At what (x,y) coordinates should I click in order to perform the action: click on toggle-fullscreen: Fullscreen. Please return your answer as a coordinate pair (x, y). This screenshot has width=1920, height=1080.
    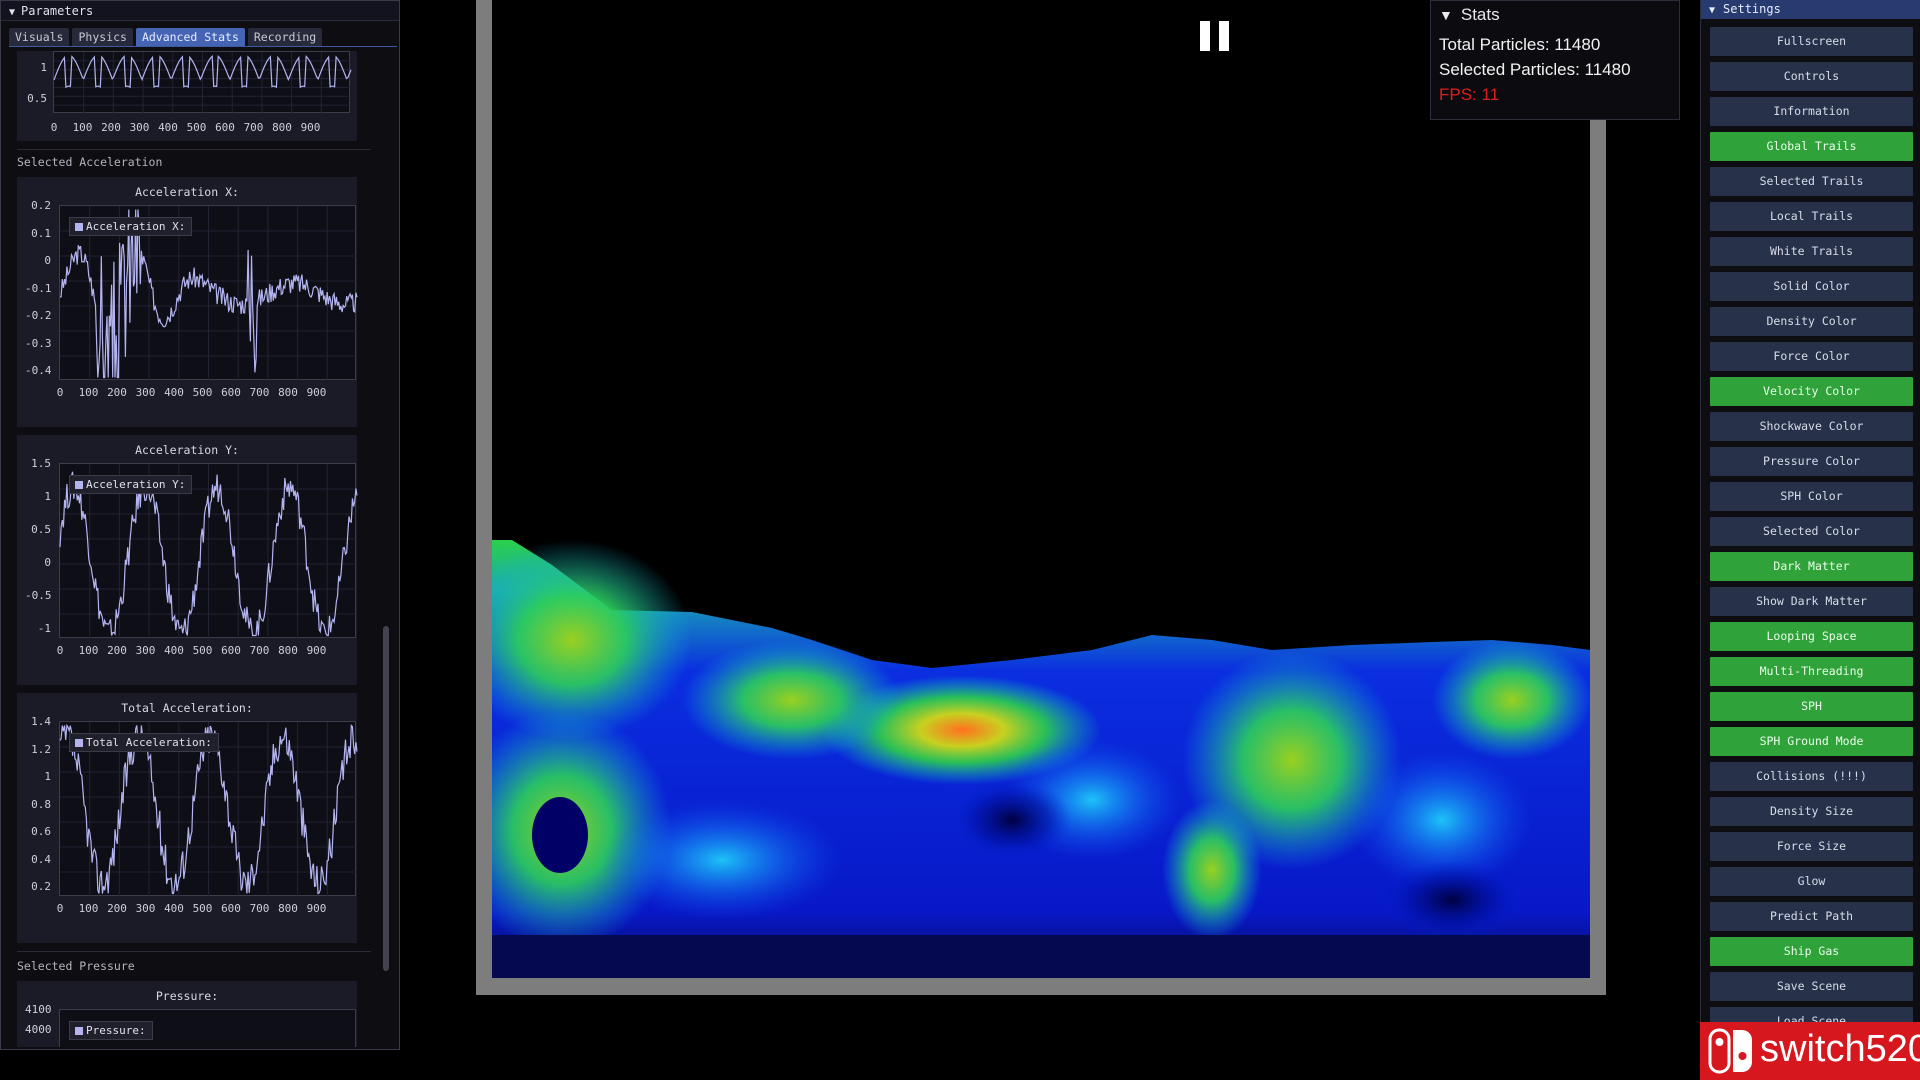
    Looking at the image, I should click on (1811, 41).